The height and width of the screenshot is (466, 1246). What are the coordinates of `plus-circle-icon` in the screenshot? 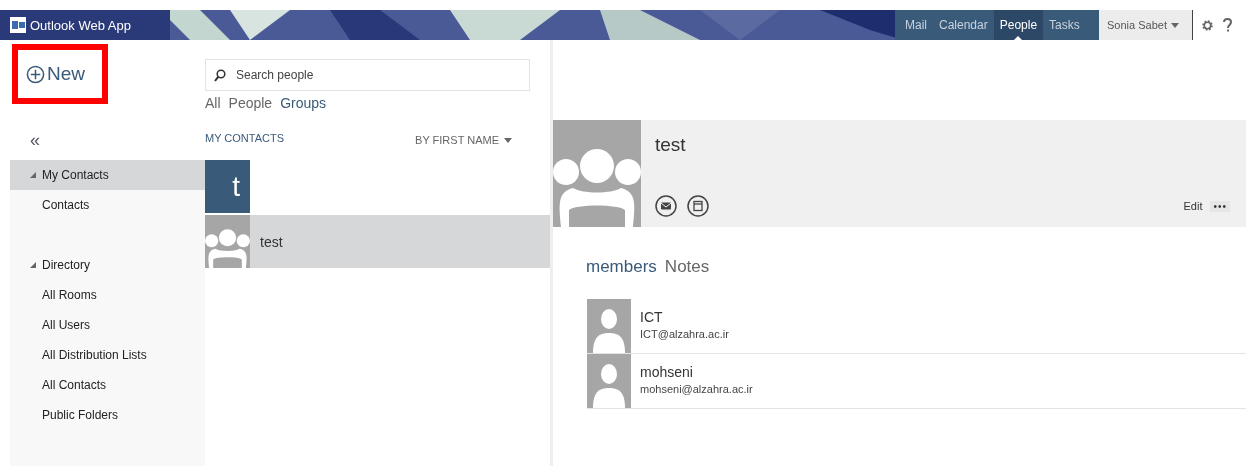 It's located at (35, 74).